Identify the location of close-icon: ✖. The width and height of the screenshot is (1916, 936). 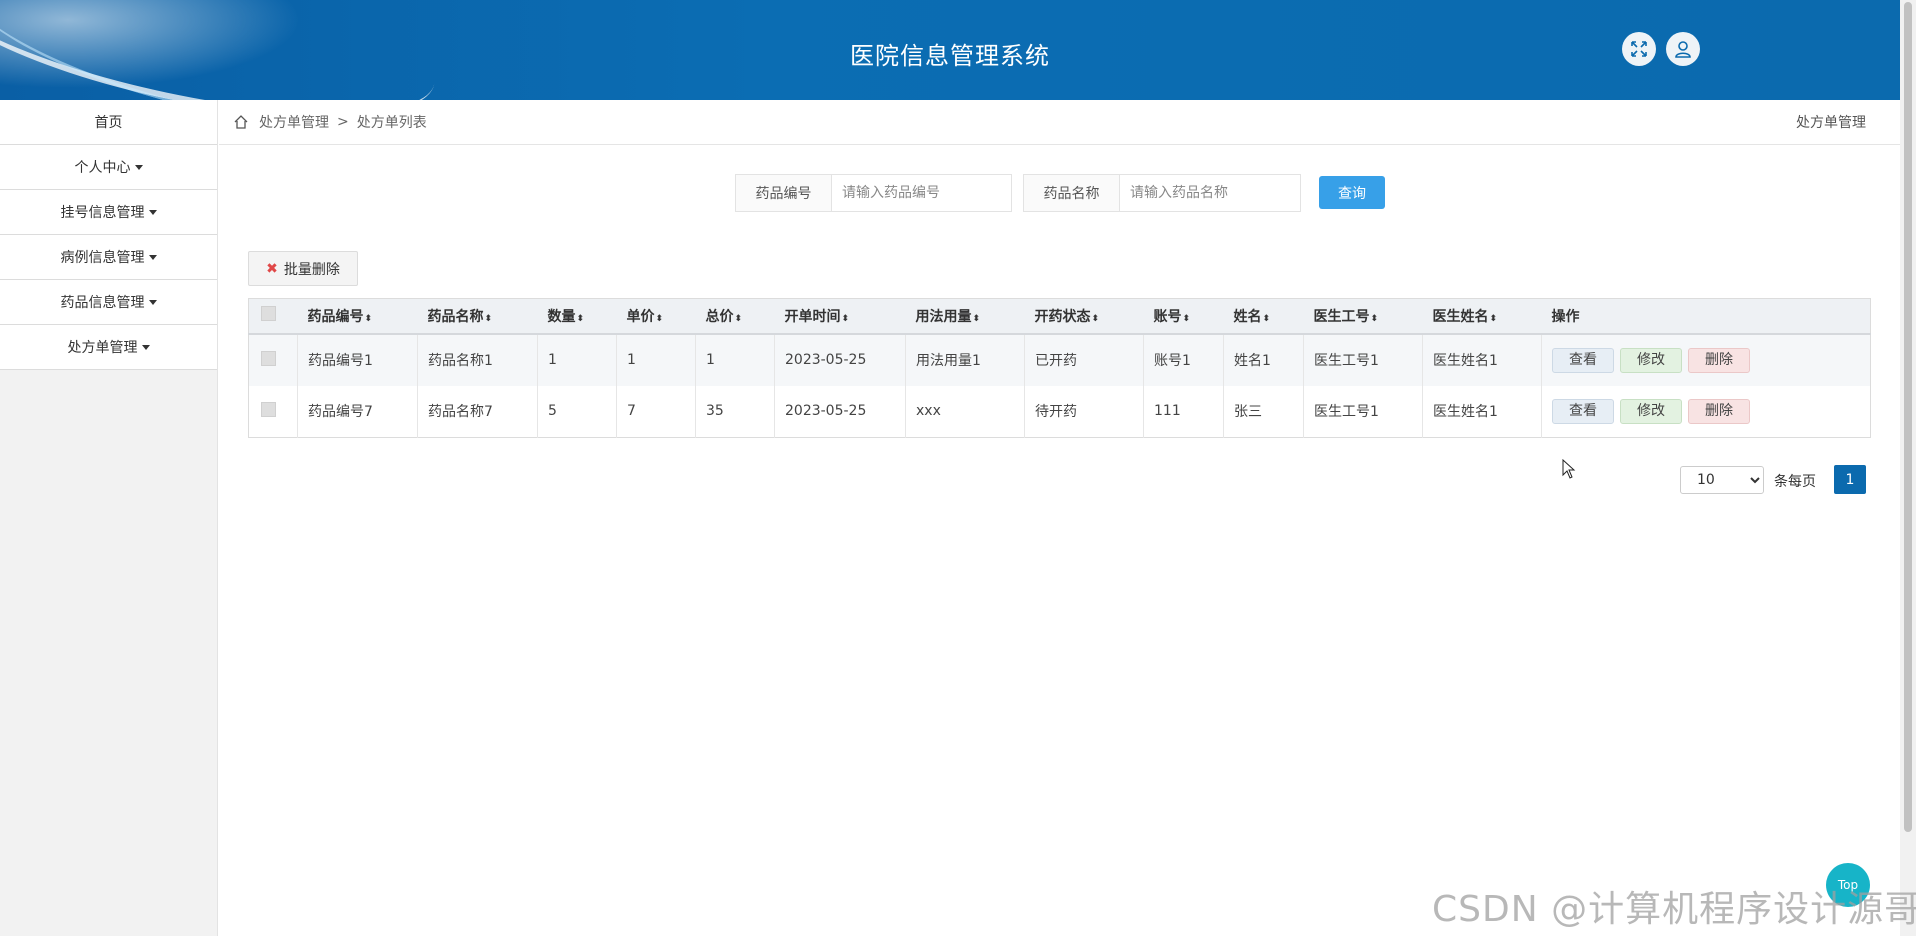
(272, 268).